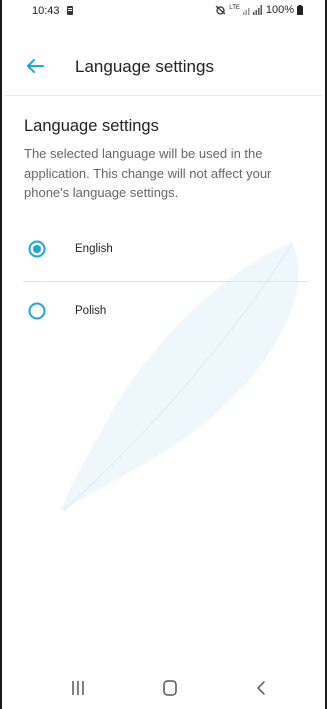  What do you see at coordinates (163, 312) in the screenshot?
I see `language-option-polish: Polish` at bounding box center [163, 312].